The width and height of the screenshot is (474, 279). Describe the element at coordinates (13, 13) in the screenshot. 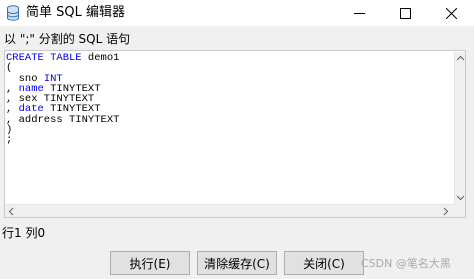

I see `database-icon` at that location.